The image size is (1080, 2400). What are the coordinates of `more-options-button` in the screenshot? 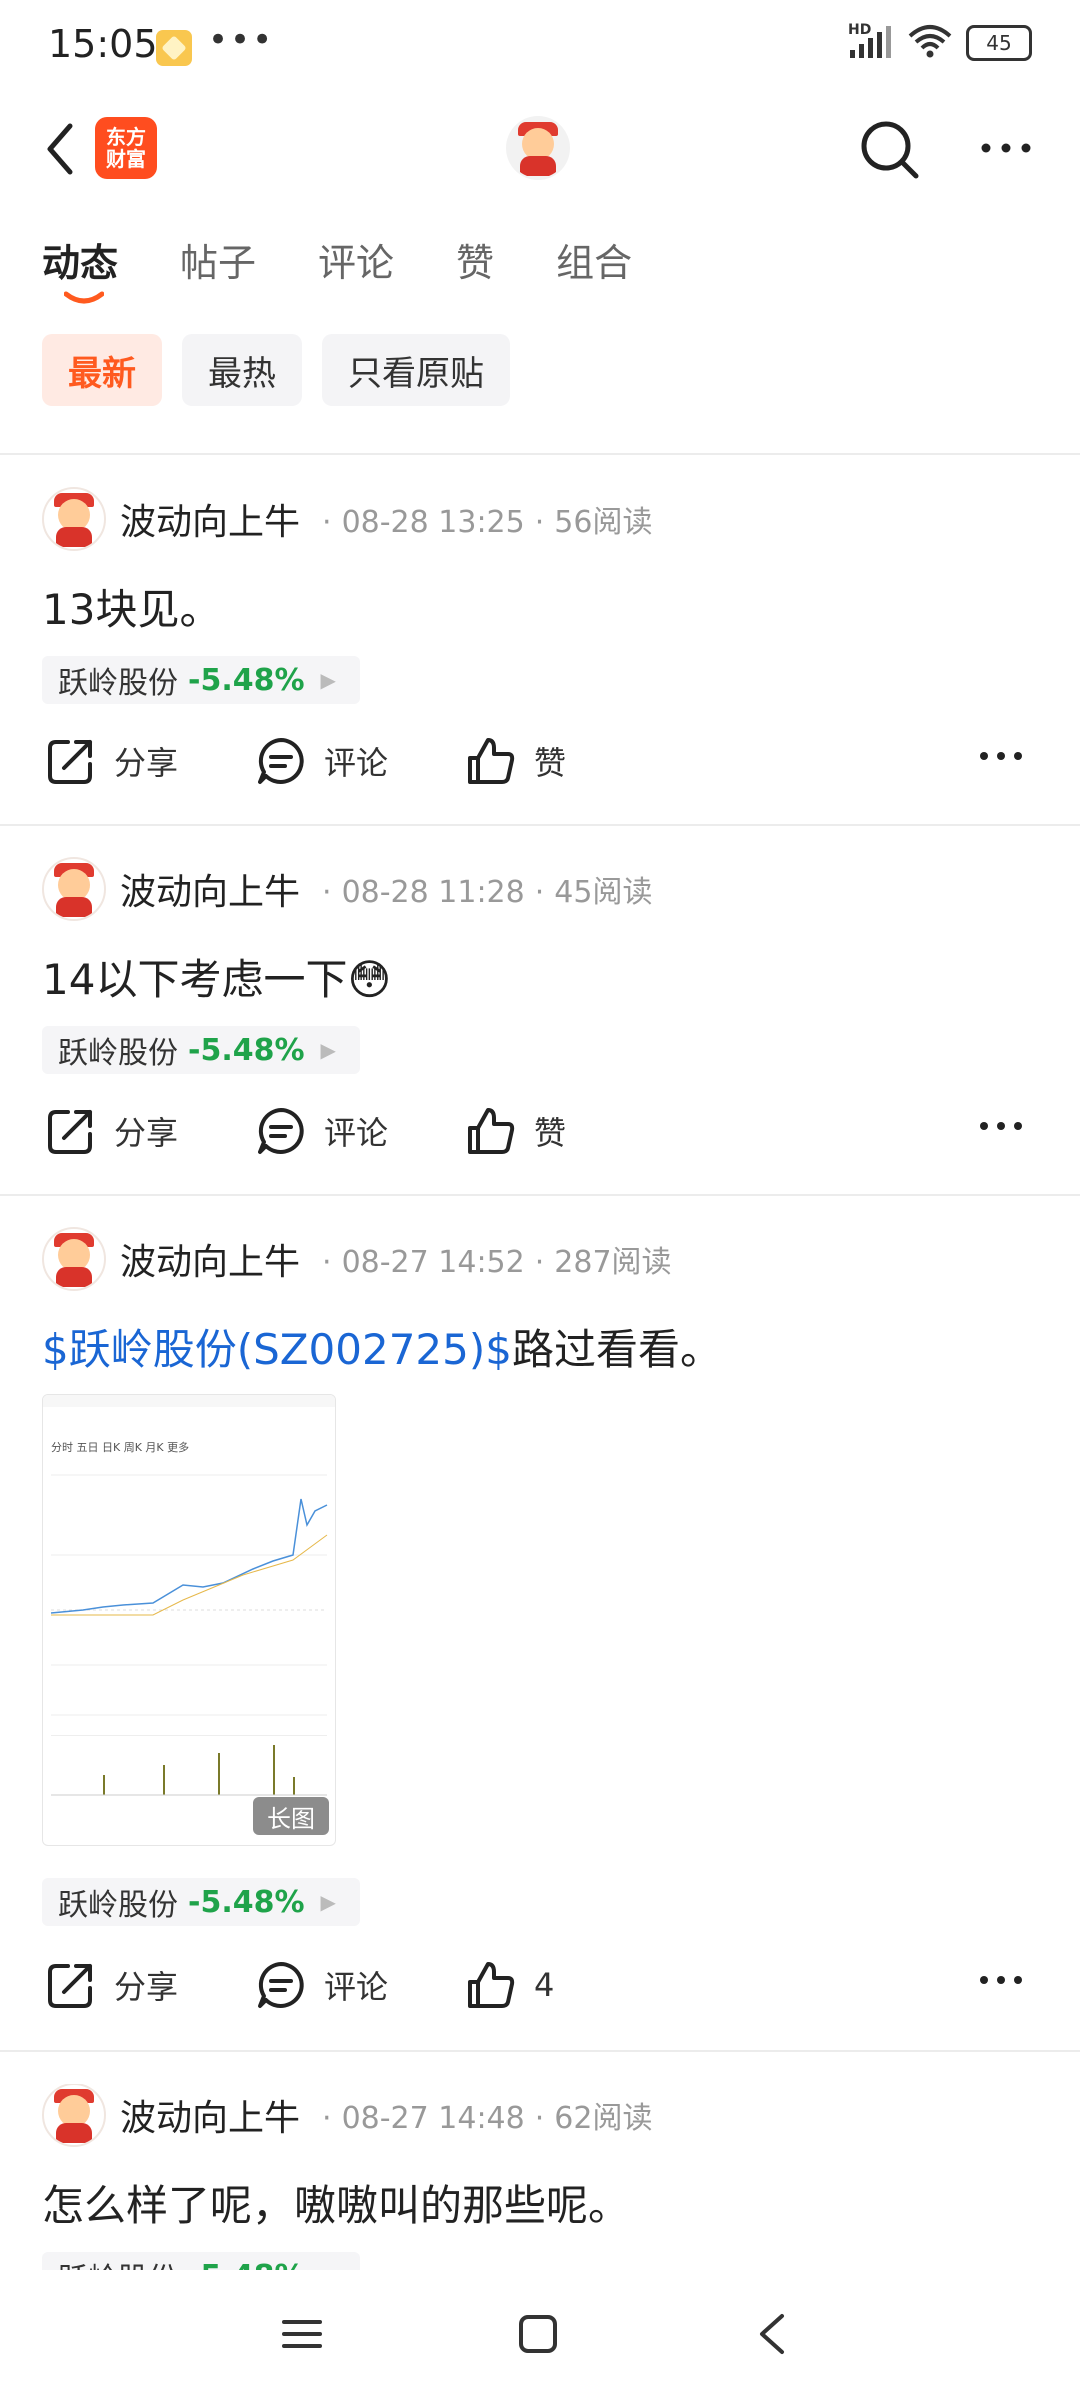 It's located at (1006, 148).